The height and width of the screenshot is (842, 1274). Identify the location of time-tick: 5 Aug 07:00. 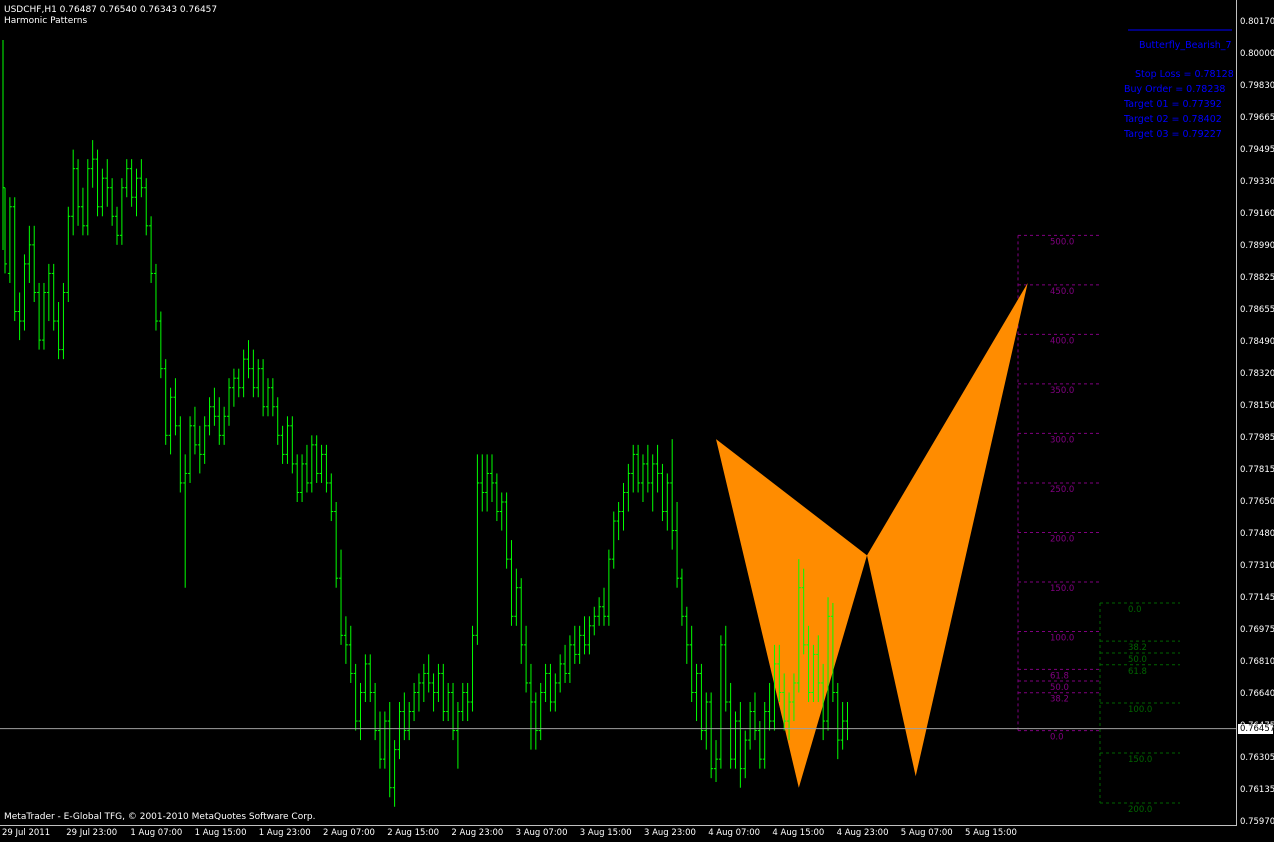
(926, 833).